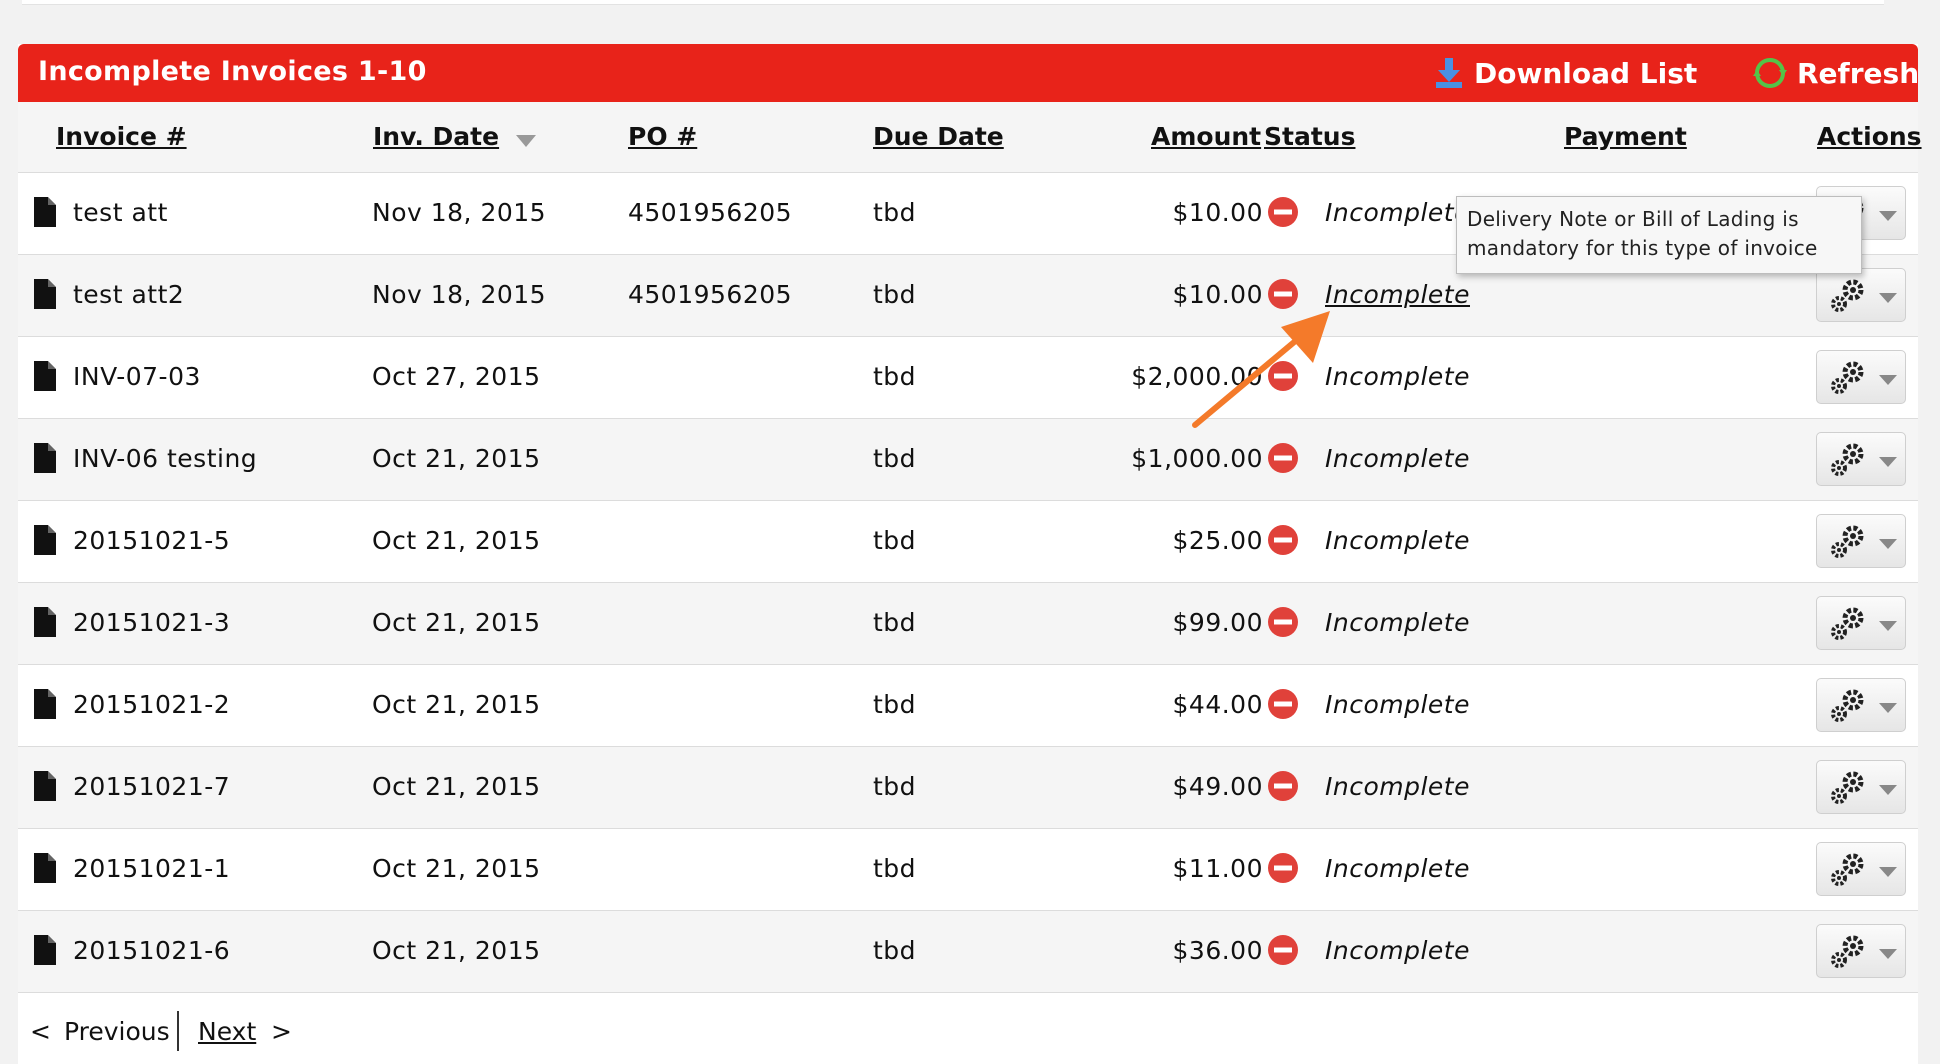  I want to click on invoice-number: 20151021-3, so click(151, 622).